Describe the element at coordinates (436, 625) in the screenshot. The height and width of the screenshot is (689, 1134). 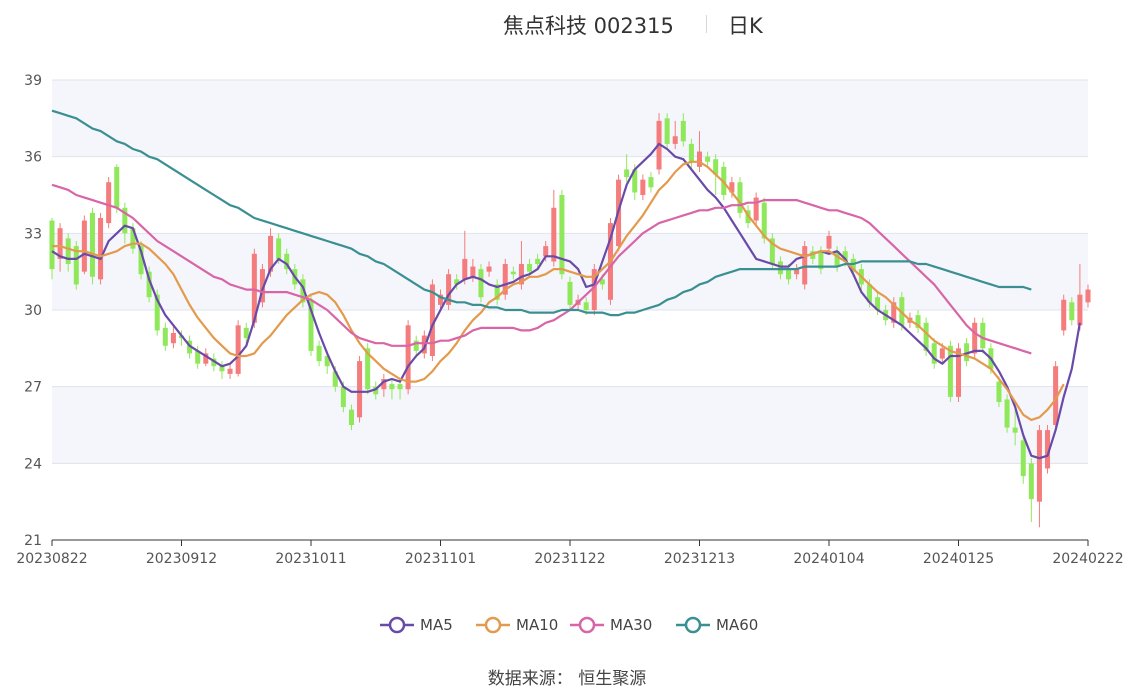
I see `legend-label-ma5: MA5` at that location.